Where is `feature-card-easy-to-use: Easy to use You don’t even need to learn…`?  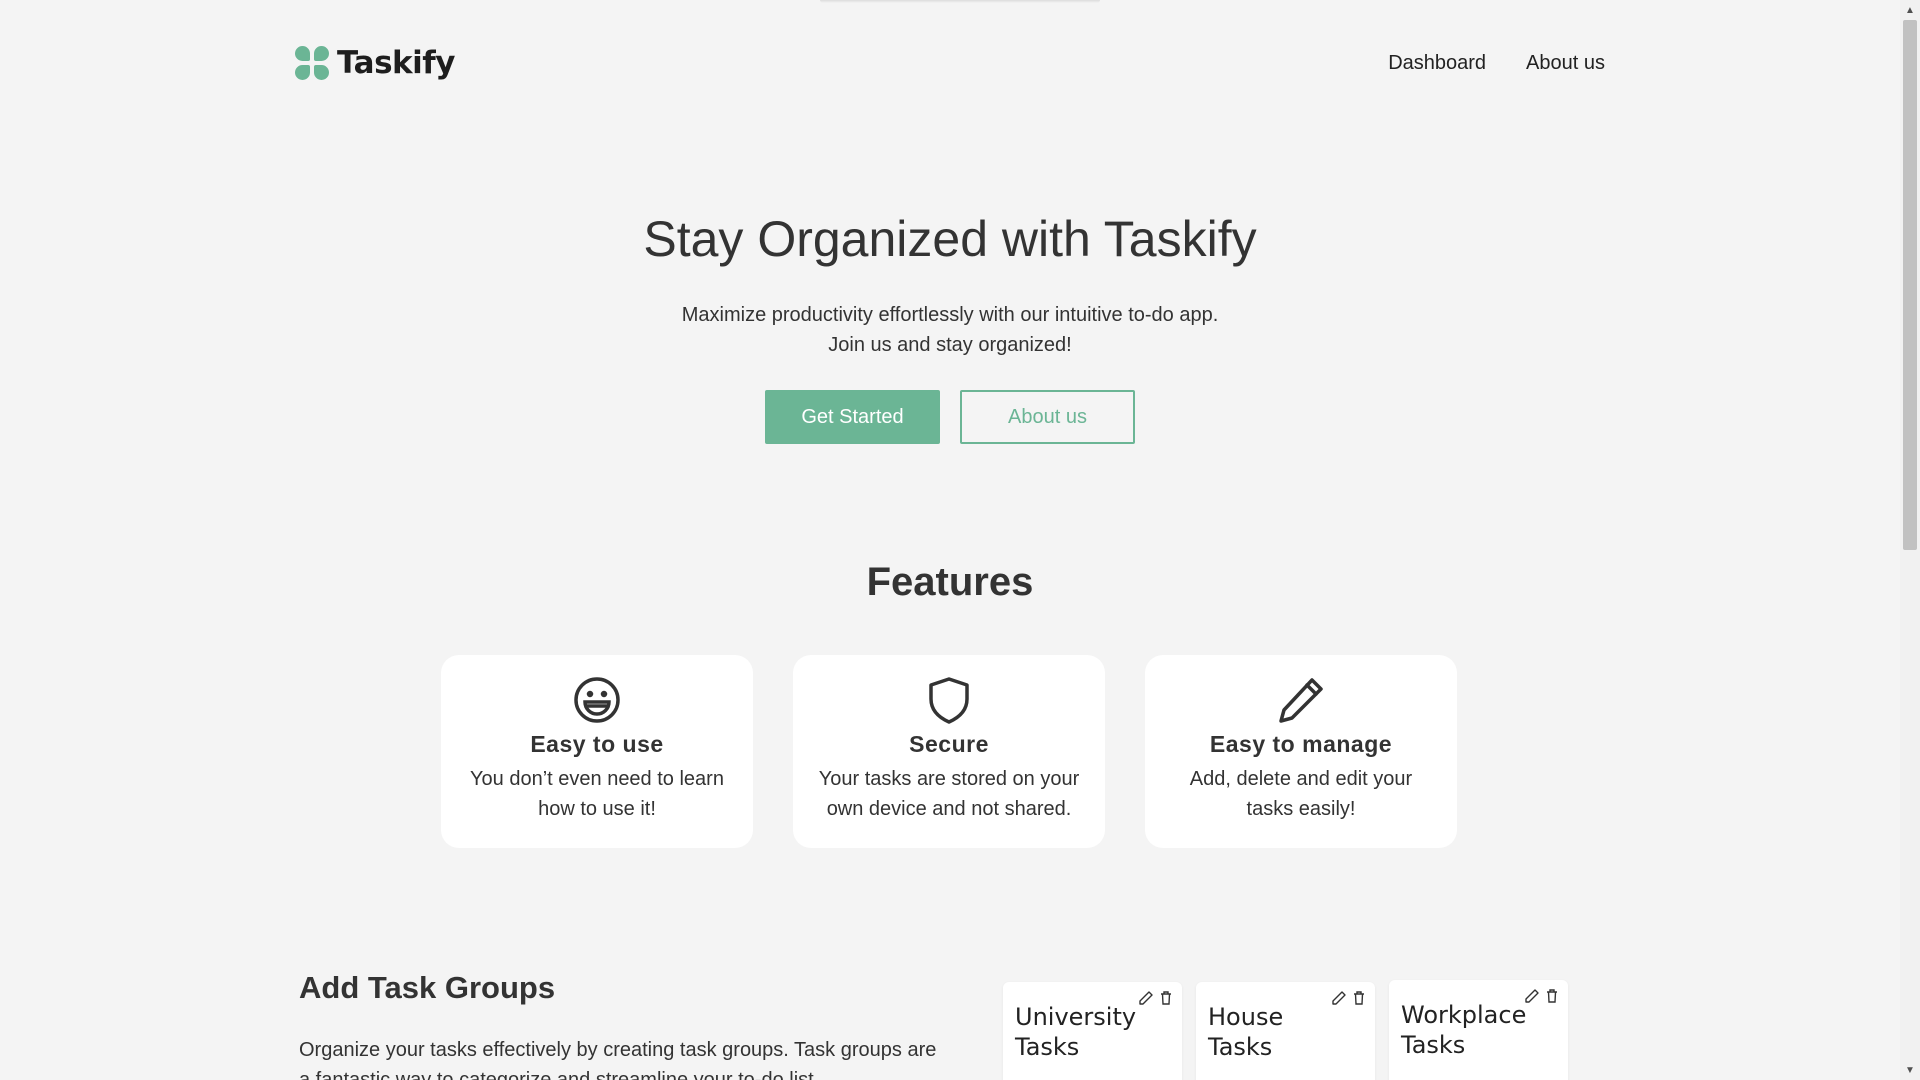 feature-card-easy-to-use: Easy to use You don’t even need to learn… is located at coordinates (597, 751).